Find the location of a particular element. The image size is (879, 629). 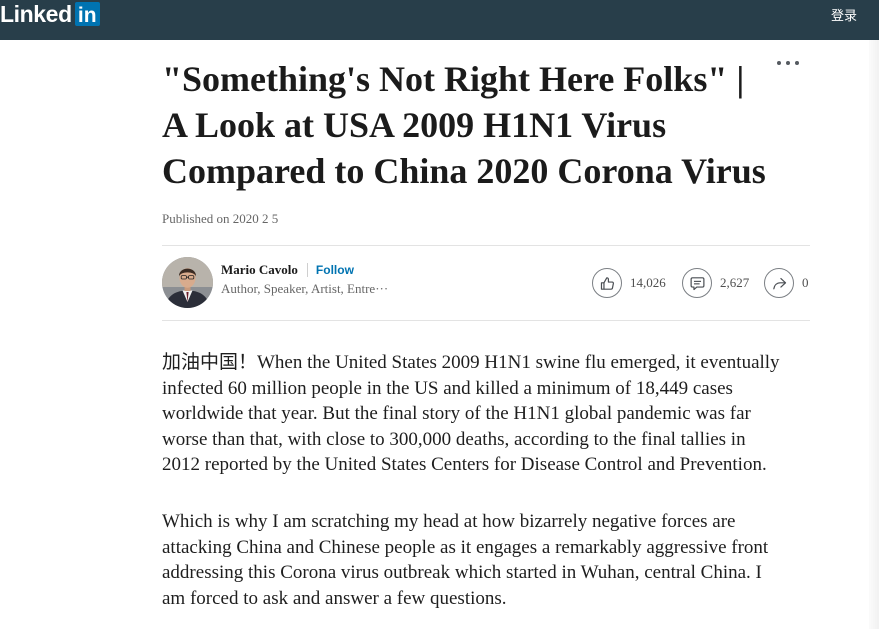

avatar-photo is located at coordinates (187, 282).